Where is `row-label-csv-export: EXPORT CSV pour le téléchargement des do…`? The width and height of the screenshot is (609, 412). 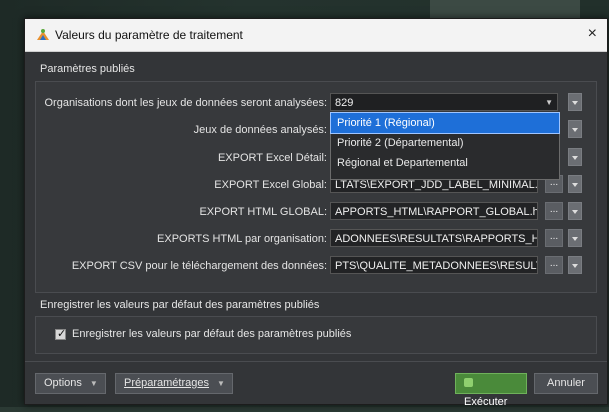
row-label-csv-export: EXPORT CSV pour le téléchargement des do… is located at coordinates (199, 266).